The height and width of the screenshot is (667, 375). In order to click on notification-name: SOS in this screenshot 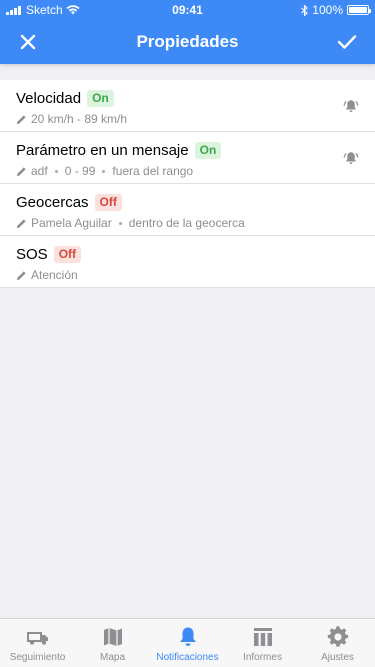, I will do `click(32, 254)`.